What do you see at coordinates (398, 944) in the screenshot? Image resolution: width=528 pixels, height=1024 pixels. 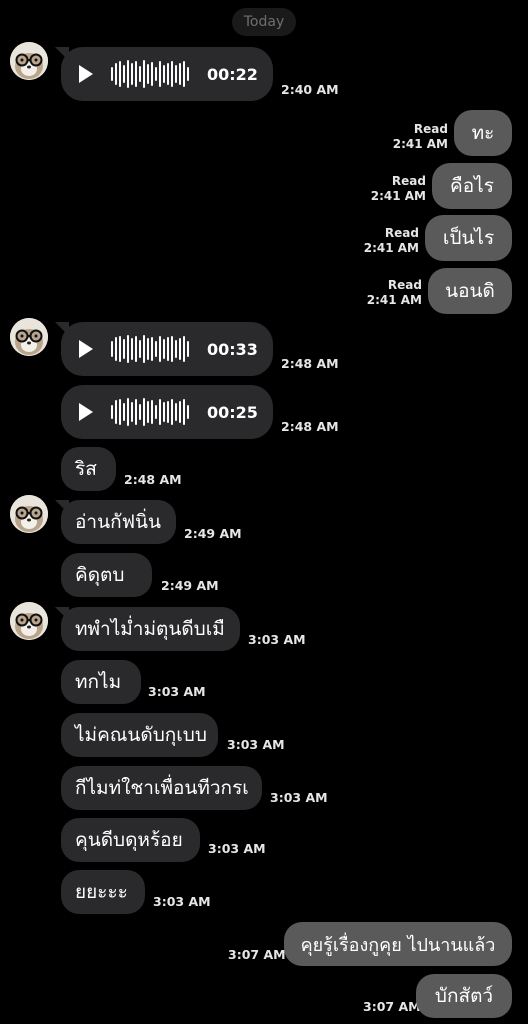 I see `message-bubble: คุยรู้เรื่องกูคุย ไปนานแล้ว` at bounding box center [398, 944].